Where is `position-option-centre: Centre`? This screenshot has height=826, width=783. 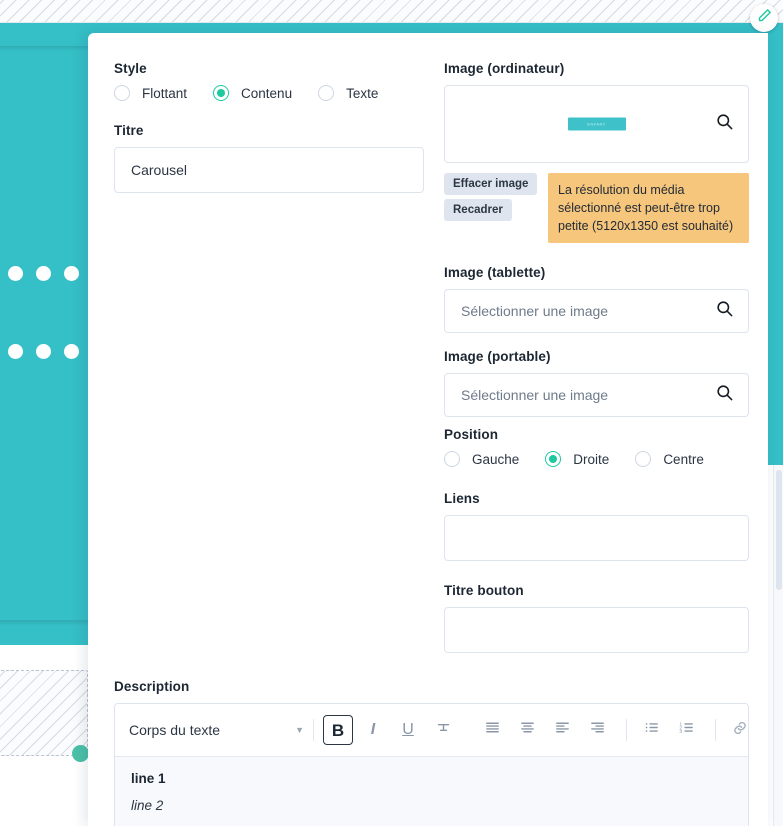 position-option-centre: Centre is located at coordinates (669, 459).